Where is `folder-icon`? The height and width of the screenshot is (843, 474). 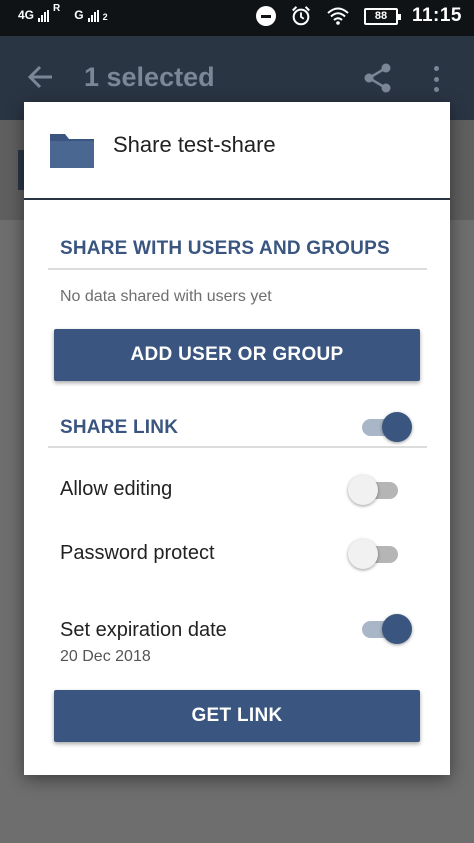
folder-icon is located at coordinates (72, 151).